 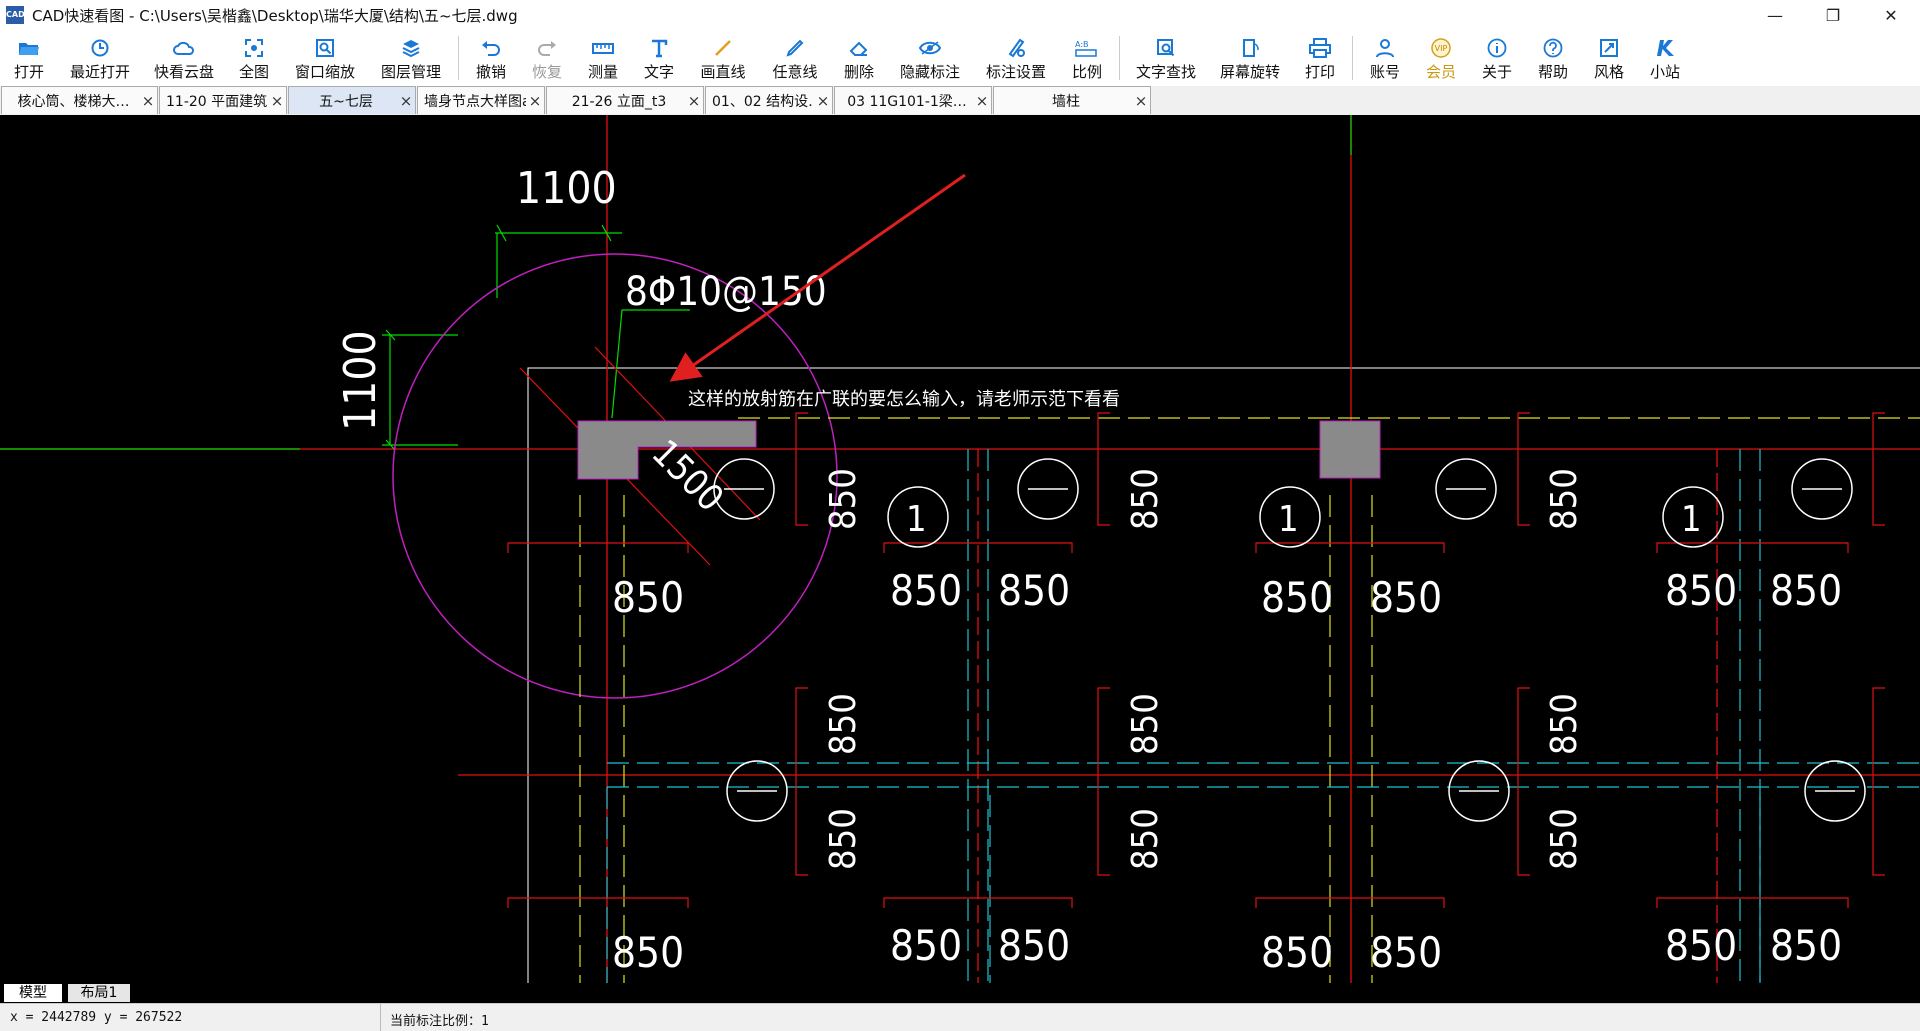 What do you see at coordinates (1087, 48) in the screenshot?
I see `scale-icon: A:B` at bounding box center [1087, 48].